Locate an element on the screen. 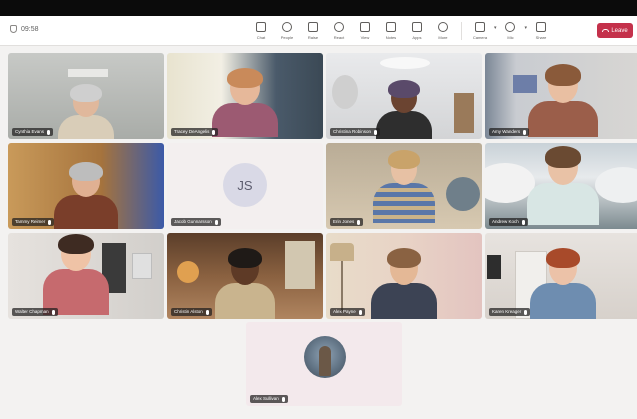  participant-tile: Walter Chapman is located at coordinates (86, 276).